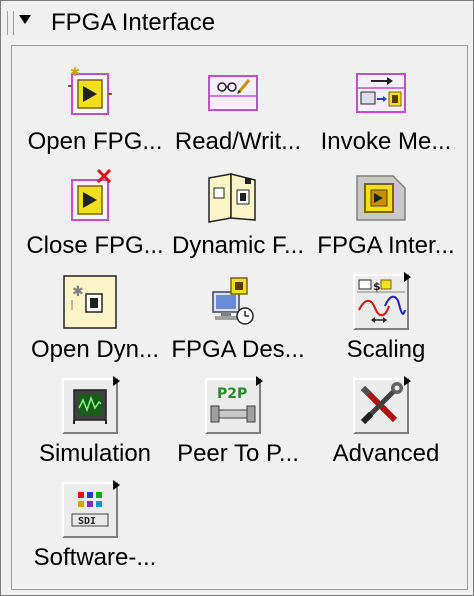 The height and width of the screenshot is (596, 474). I want to click on palette-item-label: Simulation, so click(95, 453).